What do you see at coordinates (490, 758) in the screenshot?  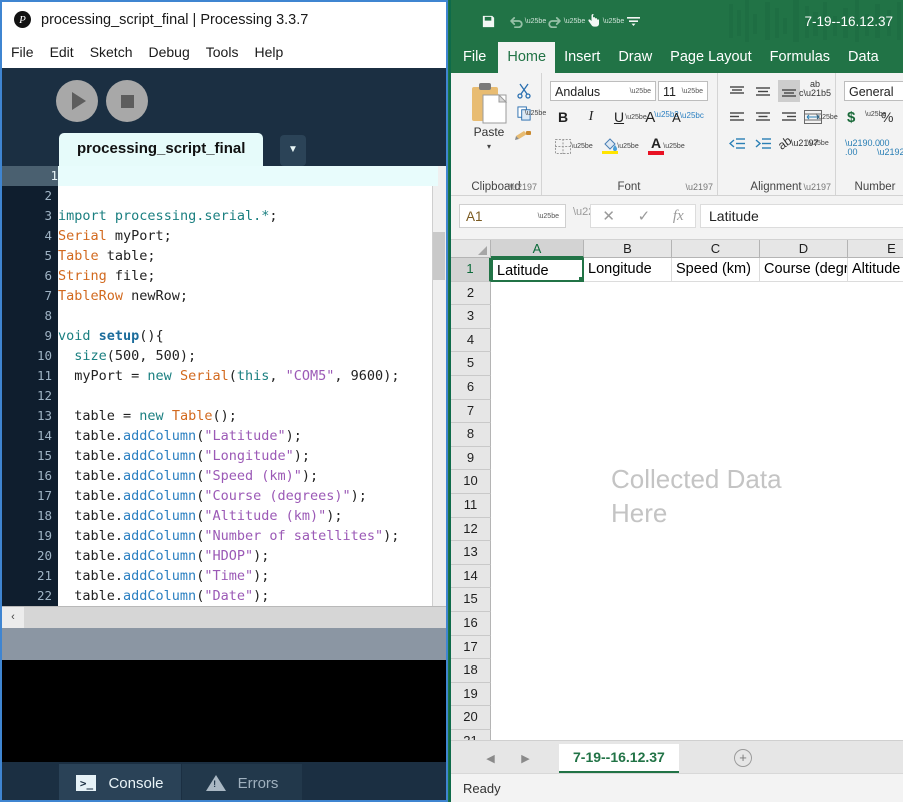 I see `prev-sheet-icon: ◀` at bounding box center [490, 758].